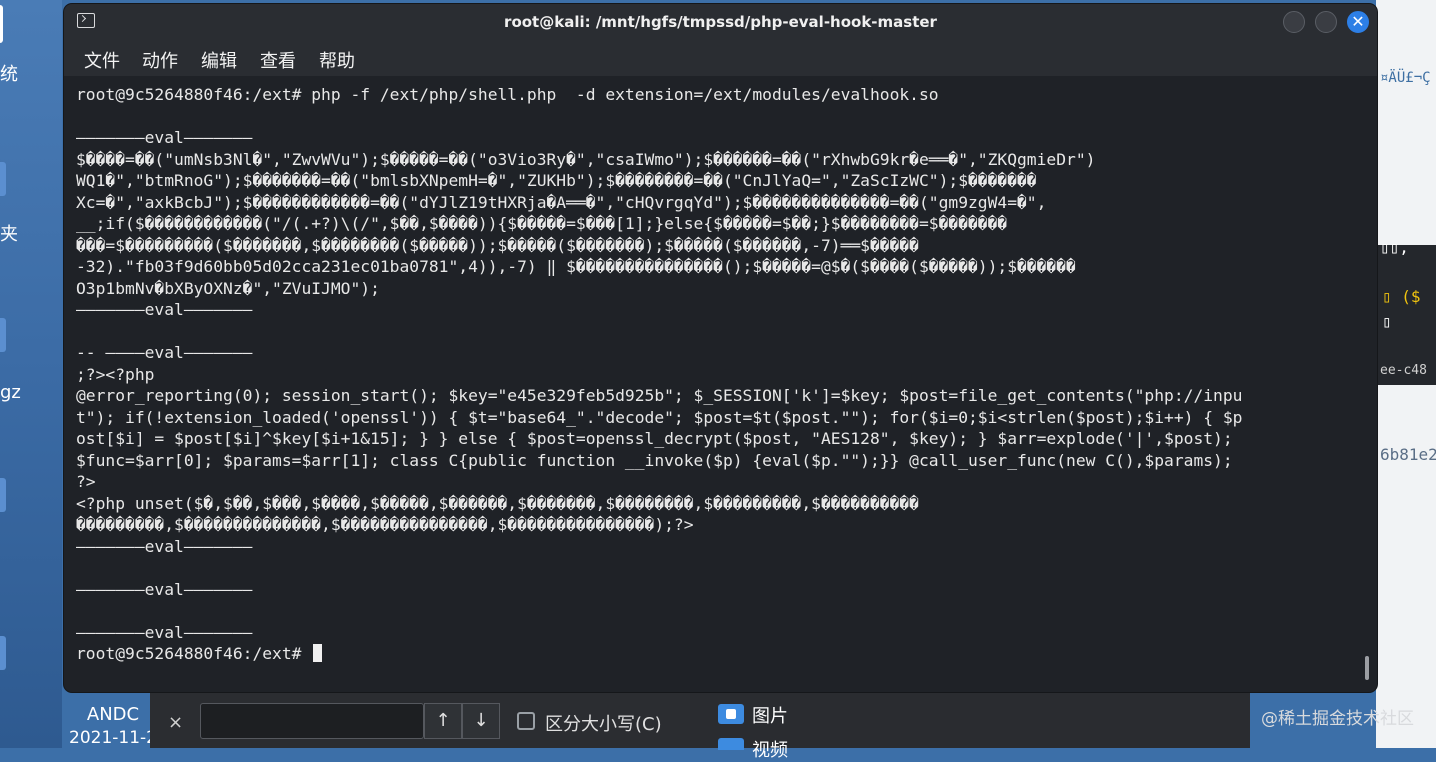 This screenshot has width=1436, height=762. What do you see at coordinates (1408, 454) in the screenshot?
I see `background-text: 6b81e2` at bounding box center [1408, 454].